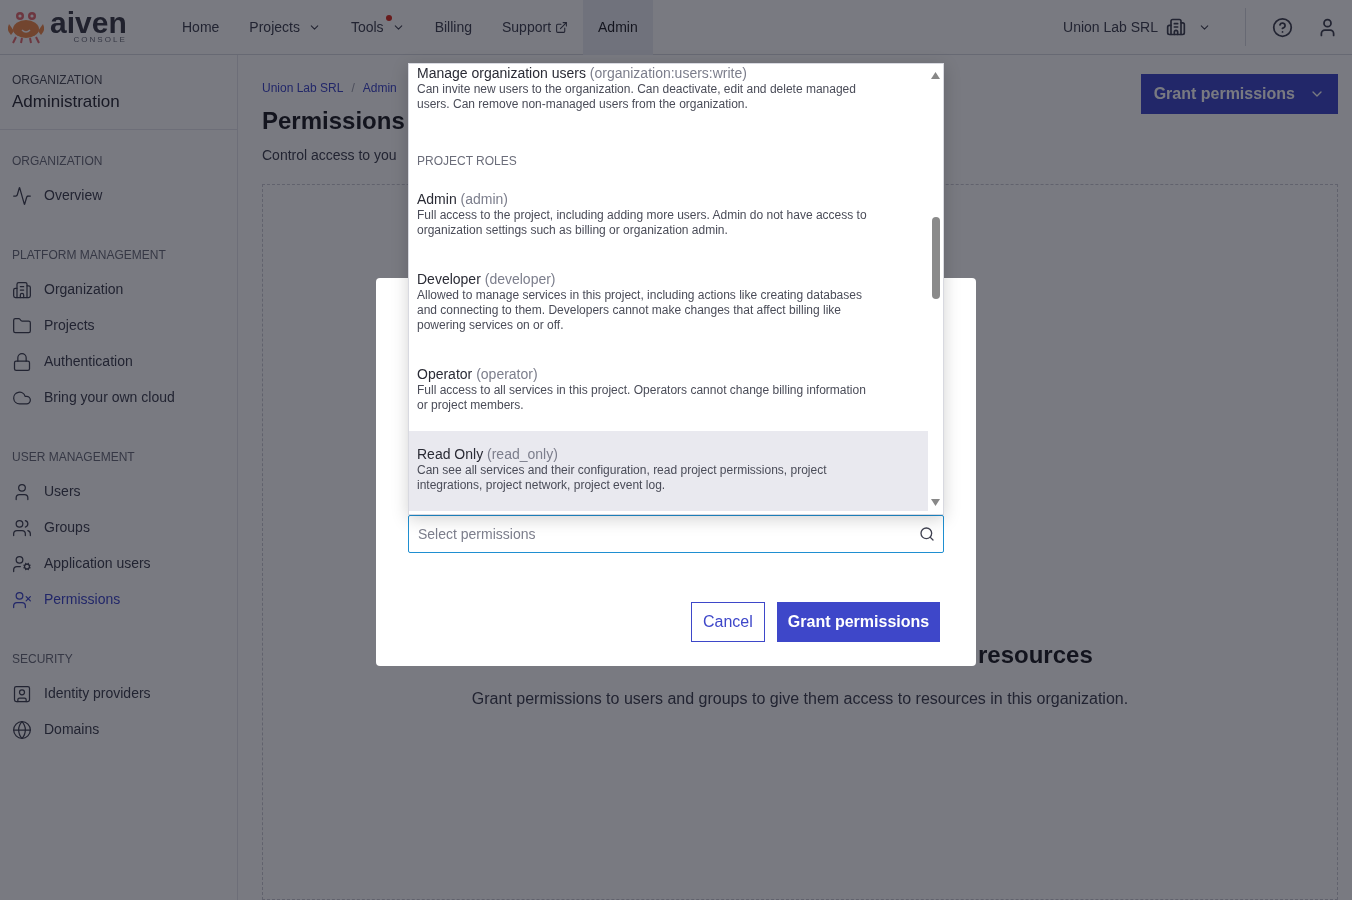 The width and height of the screenshot is (1352, 900). What do you see at coordinates (618, 27) in the screenshot?
I see `nav-tab: Admin` at bounding box center [618, 27].